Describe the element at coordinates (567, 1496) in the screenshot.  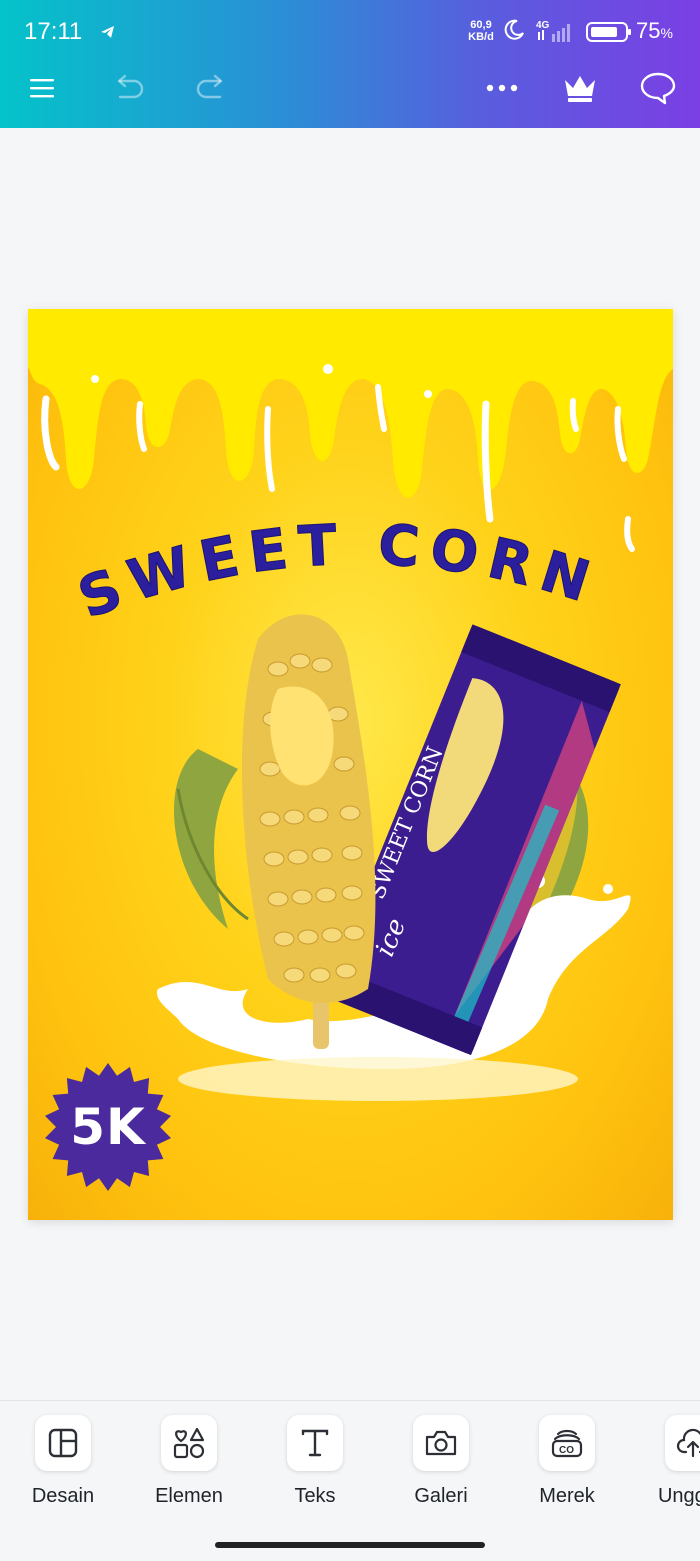
I see `tool-label: Merek` at that location.